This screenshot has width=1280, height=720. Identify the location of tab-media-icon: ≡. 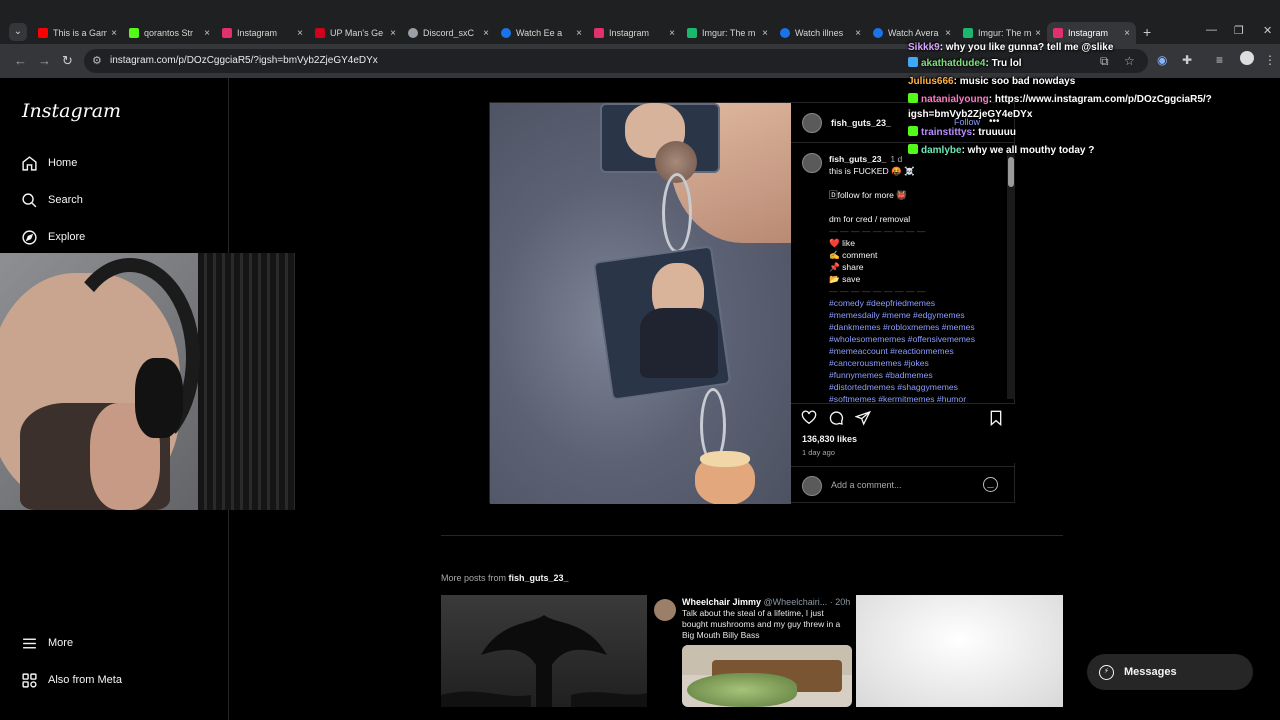
(1219, 60).